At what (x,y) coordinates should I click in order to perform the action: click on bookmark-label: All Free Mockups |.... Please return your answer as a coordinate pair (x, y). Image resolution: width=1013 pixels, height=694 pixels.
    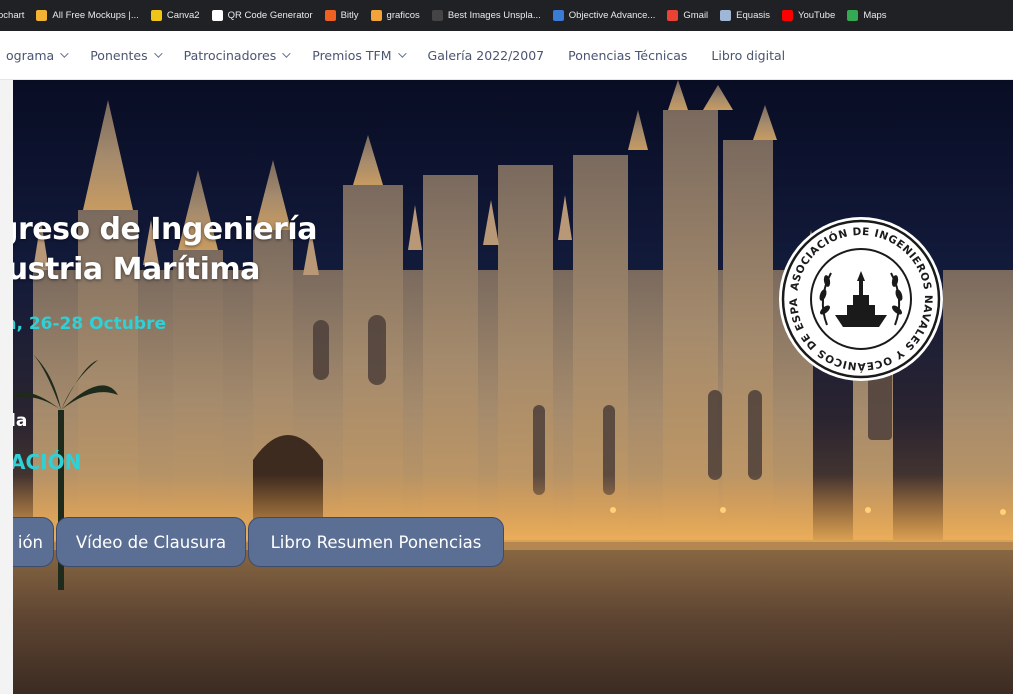
    Looking at the image, I should click on (95, 15).